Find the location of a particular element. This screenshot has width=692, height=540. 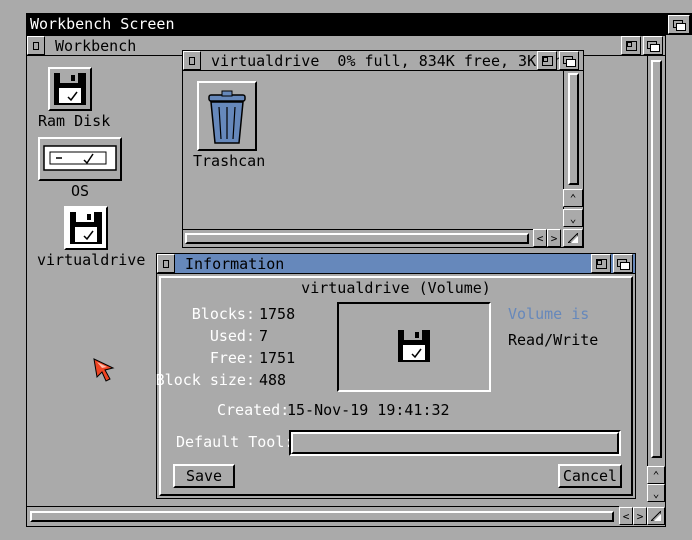

field-value: 1751 is located at coordinates (277, 358).